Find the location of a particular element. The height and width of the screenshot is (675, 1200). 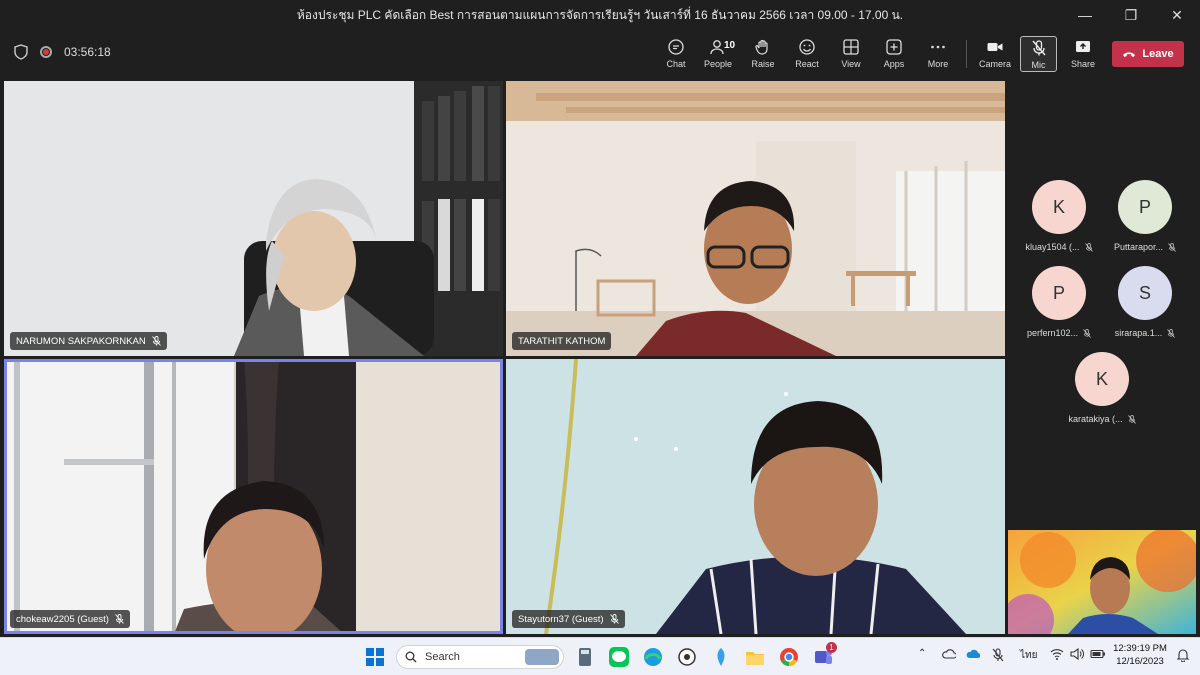

camera-button: Camera is located at coordinates (995, 54).